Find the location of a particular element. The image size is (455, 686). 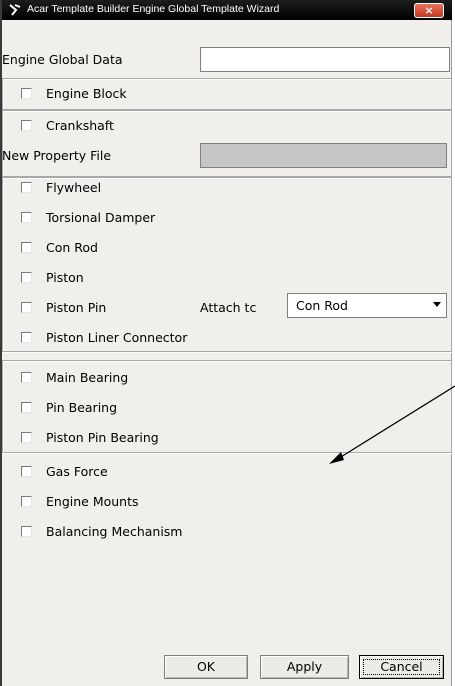

annotation-arrow is located at coordinates (392, 424).